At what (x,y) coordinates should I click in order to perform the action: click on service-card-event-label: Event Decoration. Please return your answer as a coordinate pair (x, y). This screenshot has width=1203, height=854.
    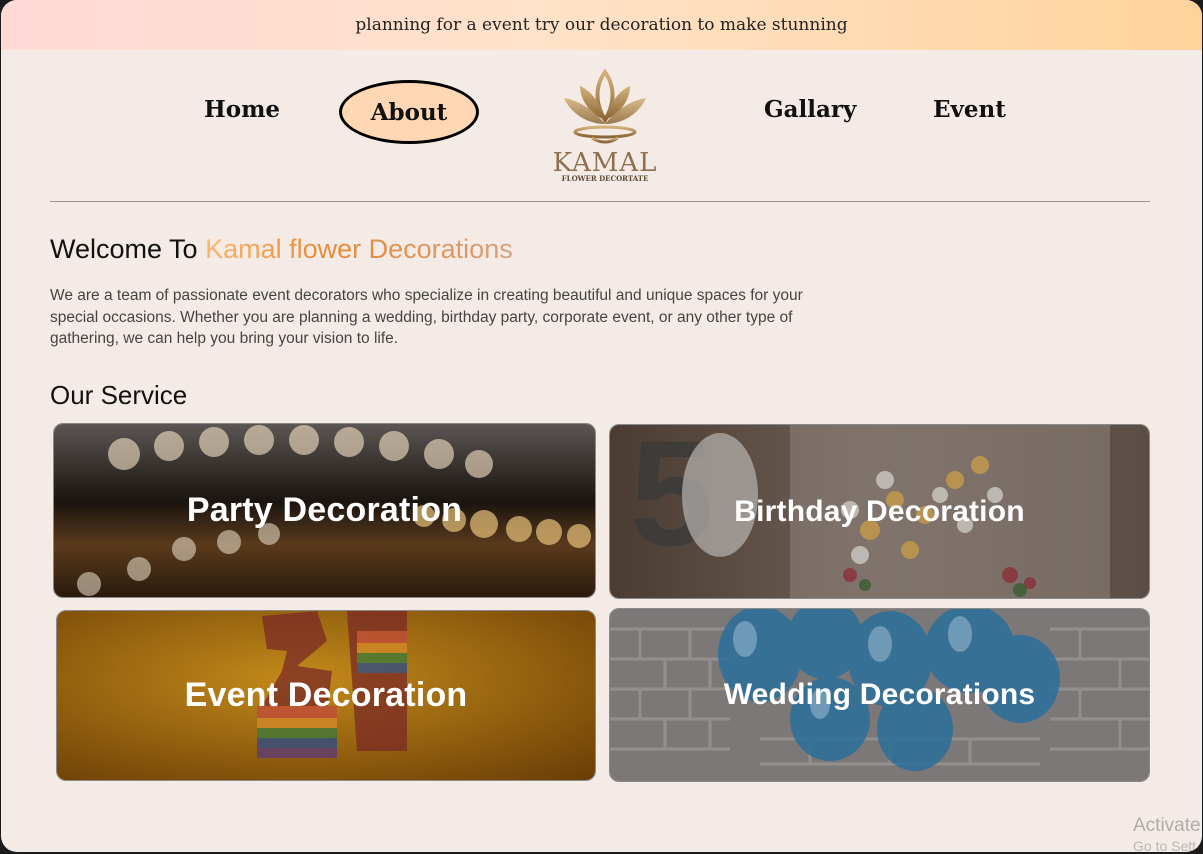
    Looking at the image, I should click on (326, 695).